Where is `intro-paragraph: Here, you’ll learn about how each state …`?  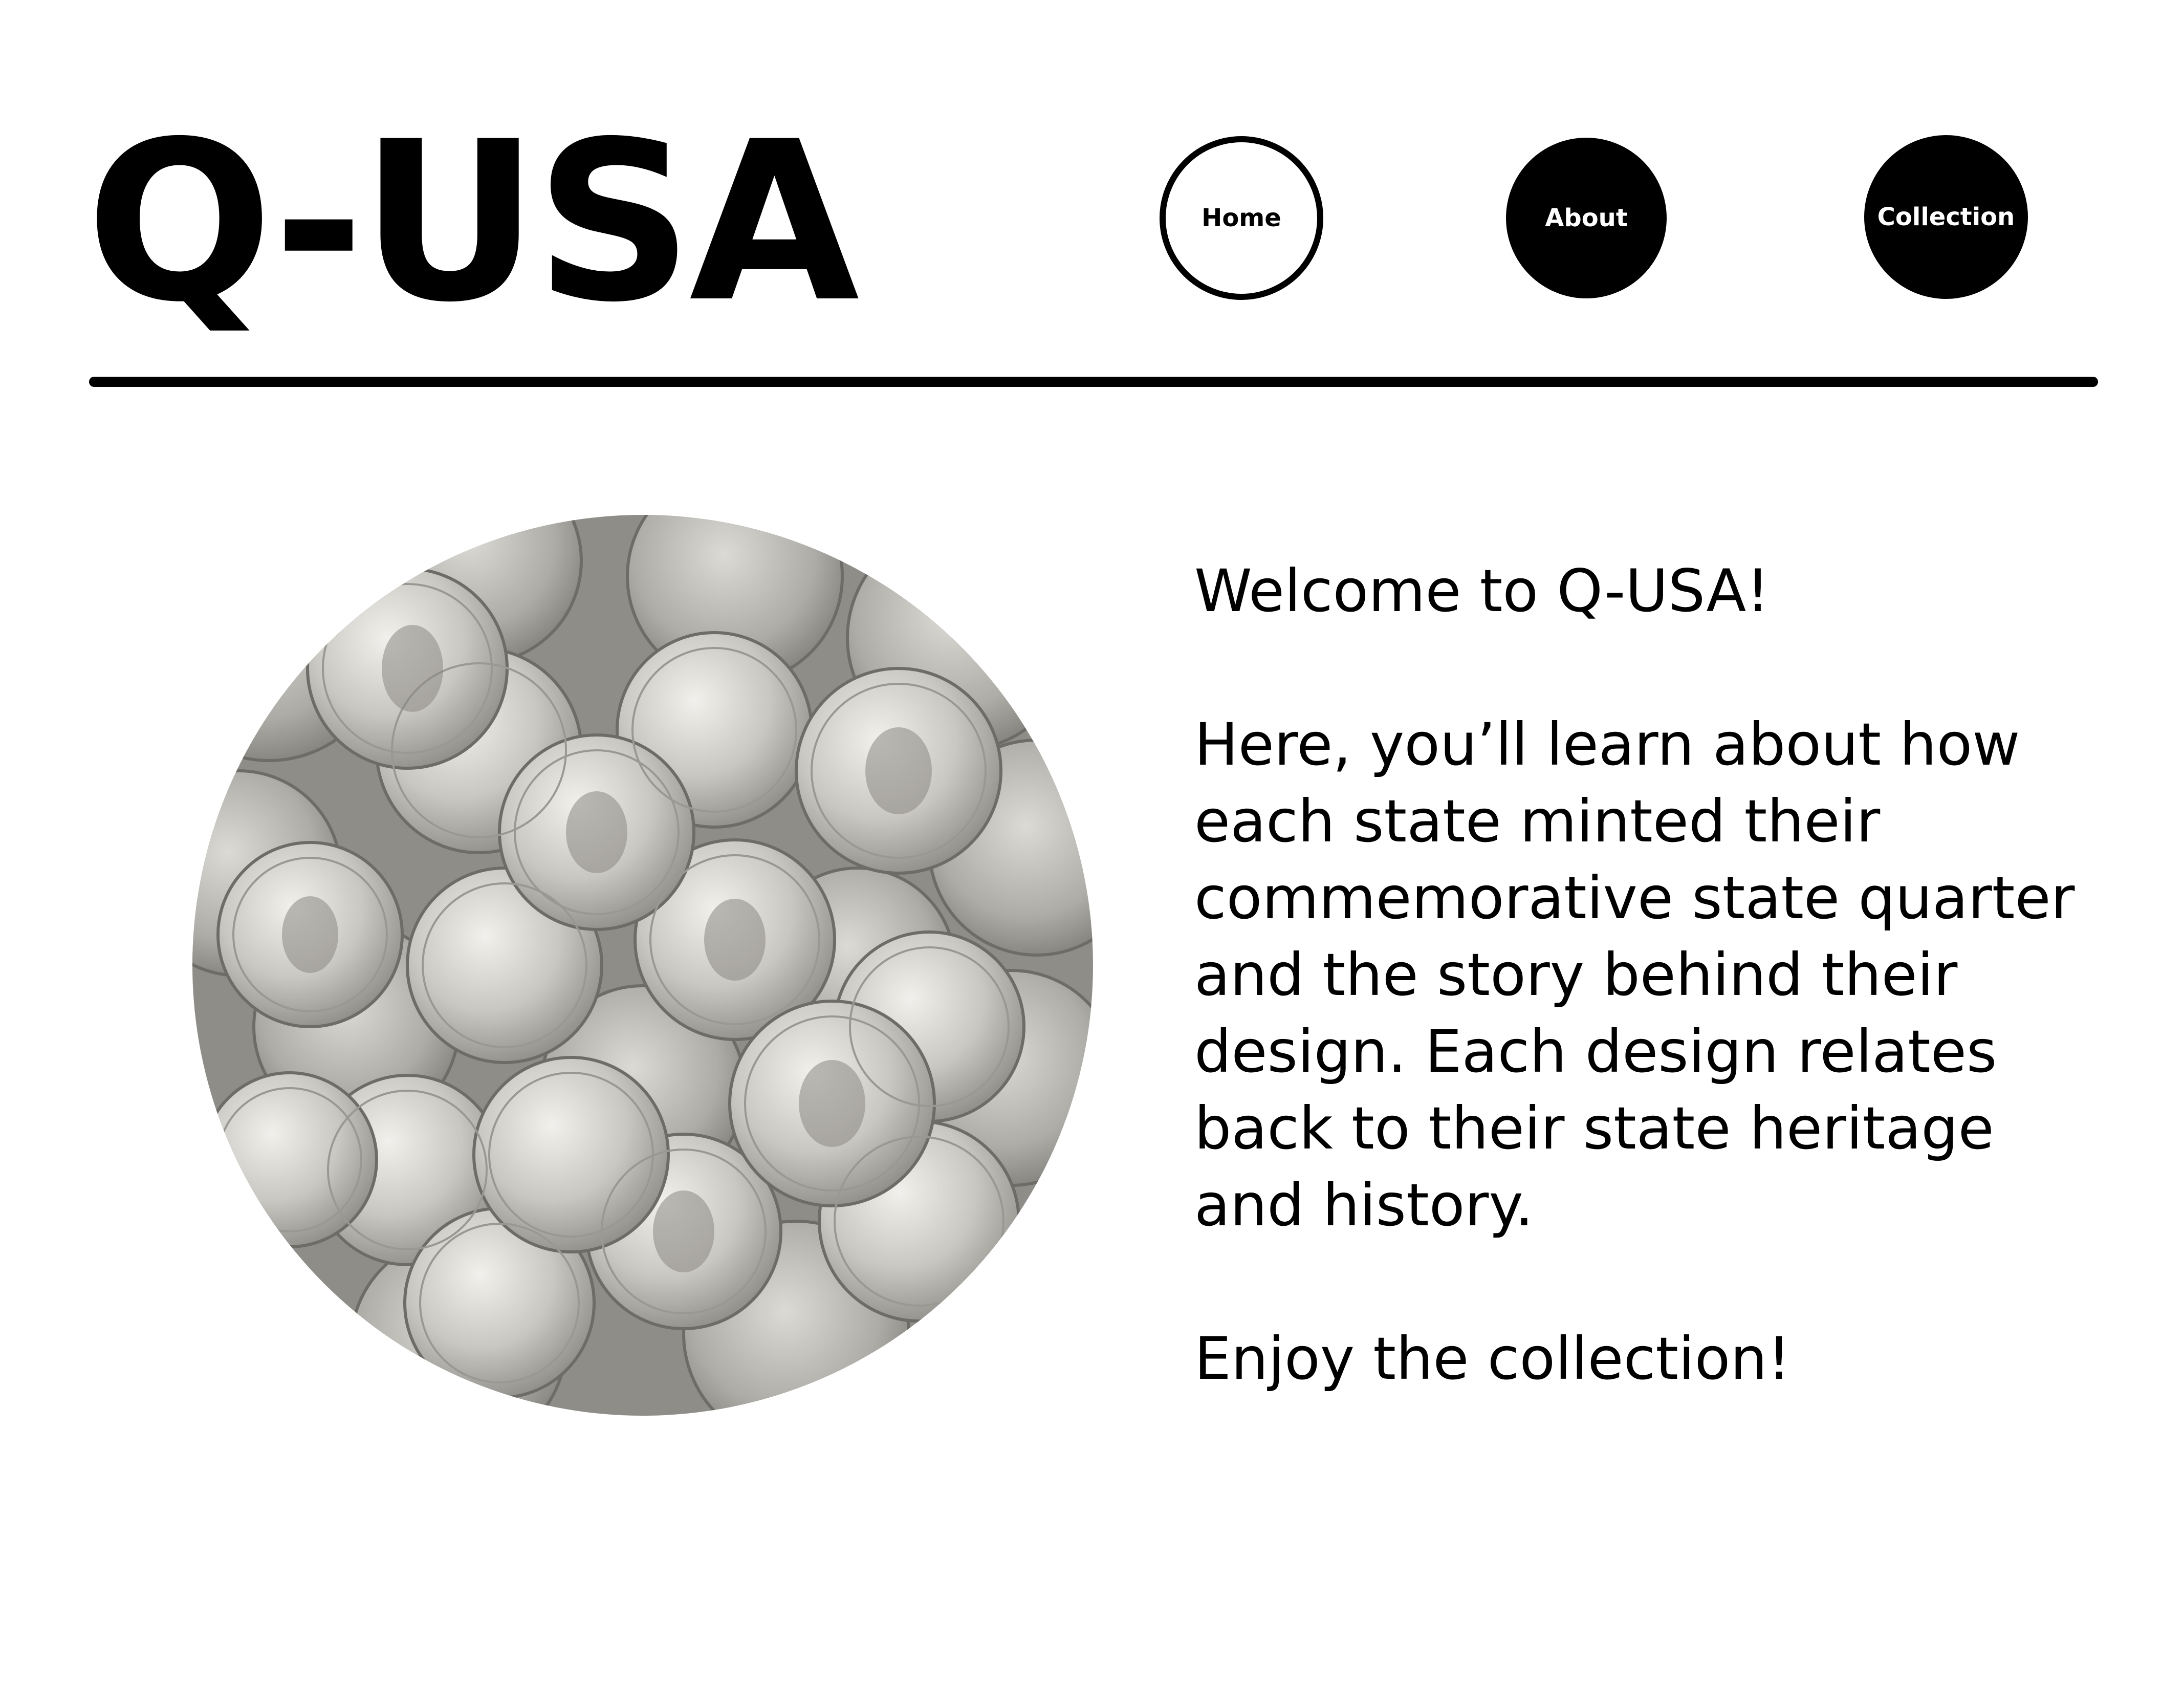 intro-paragraph: Here, you’ll learn about how each state … is located at coordinates (1634, 974).